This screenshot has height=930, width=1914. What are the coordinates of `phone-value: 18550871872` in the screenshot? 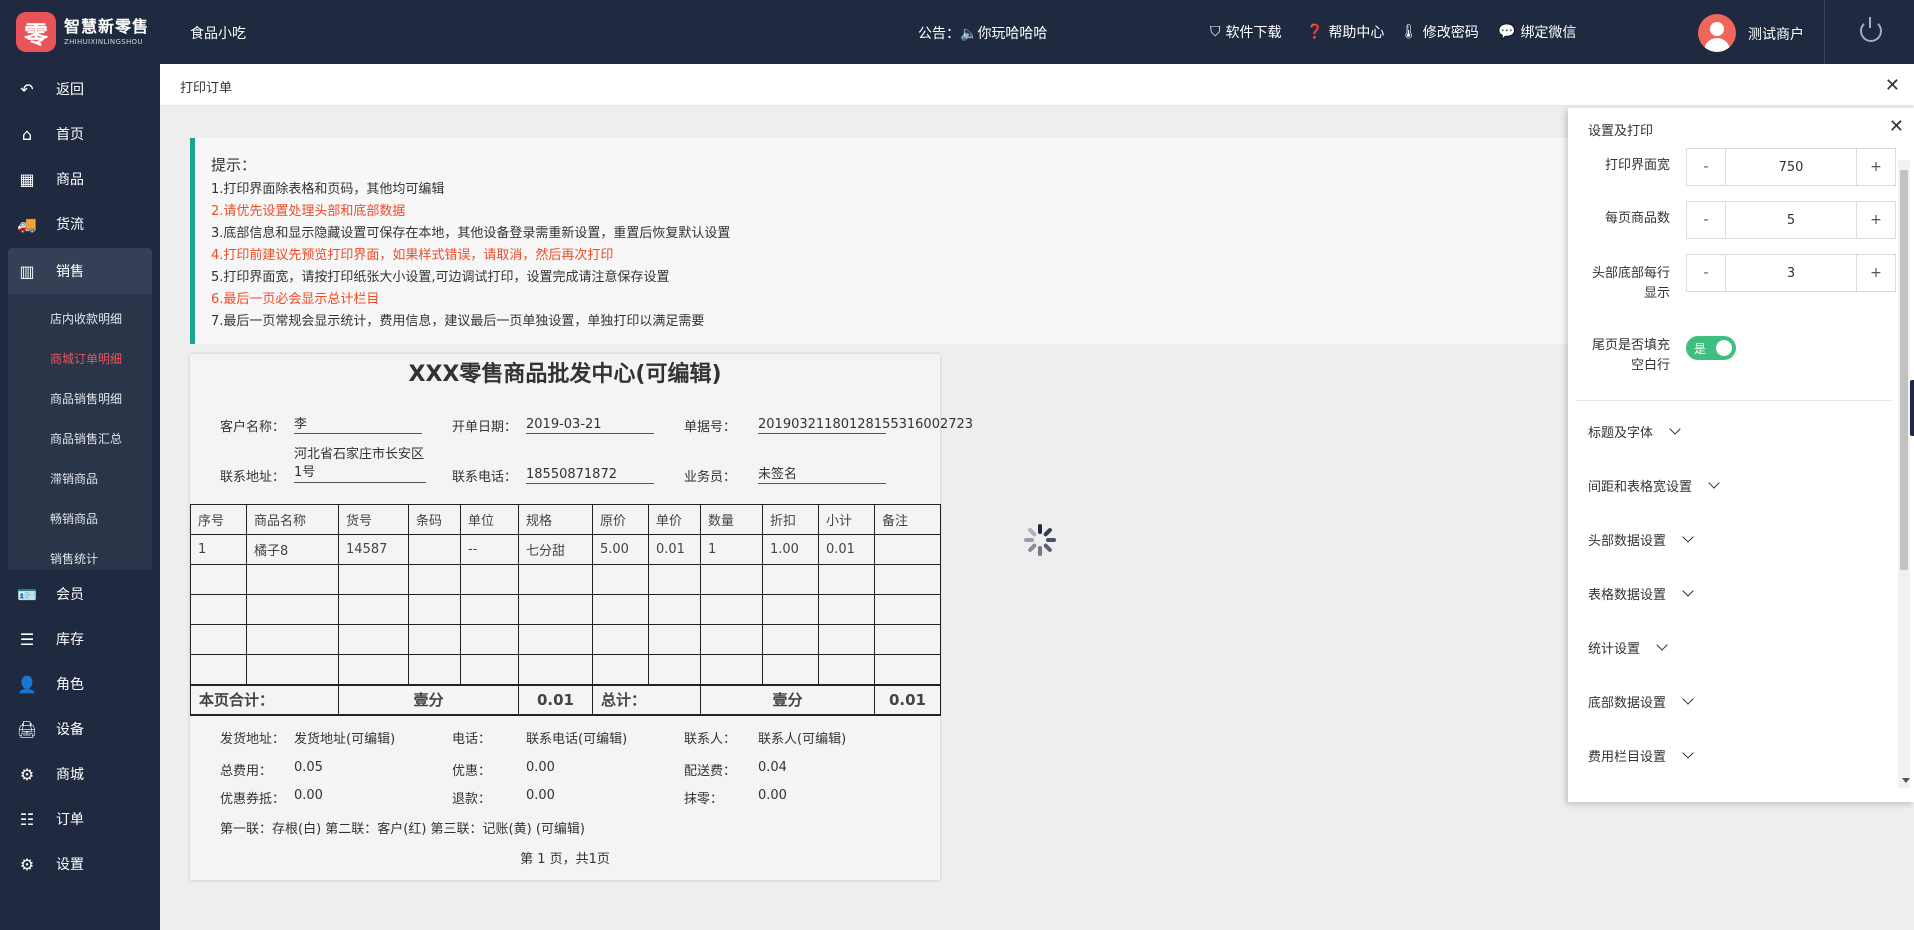 It's located at (590, 475).